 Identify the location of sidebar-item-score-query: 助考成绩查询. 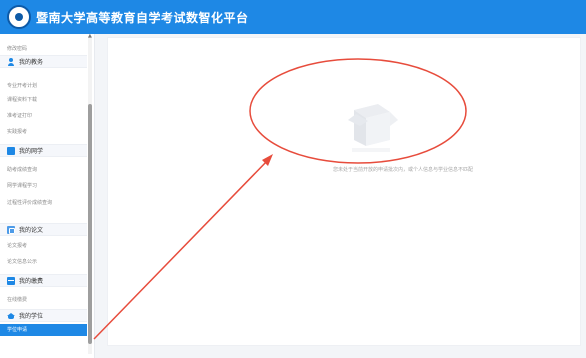
(43, 170).